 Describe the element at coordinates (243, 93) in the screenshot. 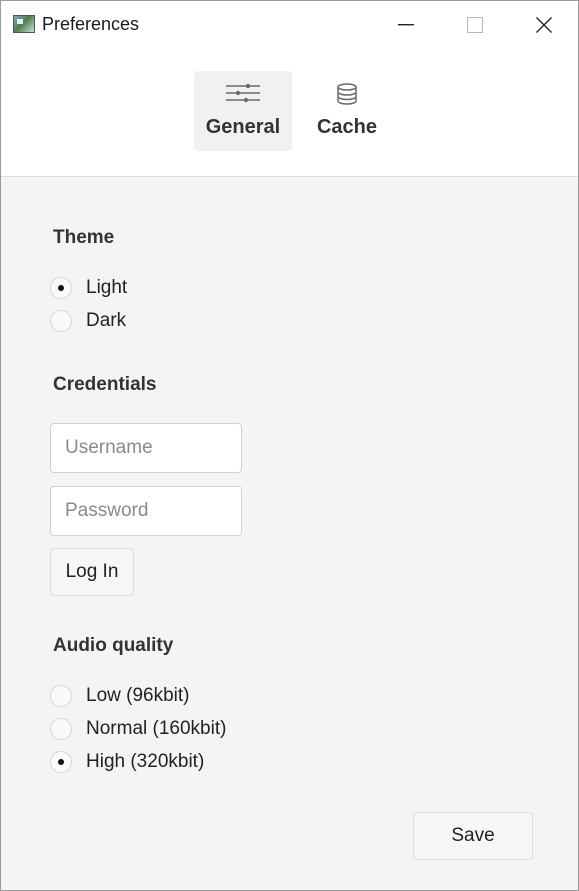

I see `sliders-icon` at that location.